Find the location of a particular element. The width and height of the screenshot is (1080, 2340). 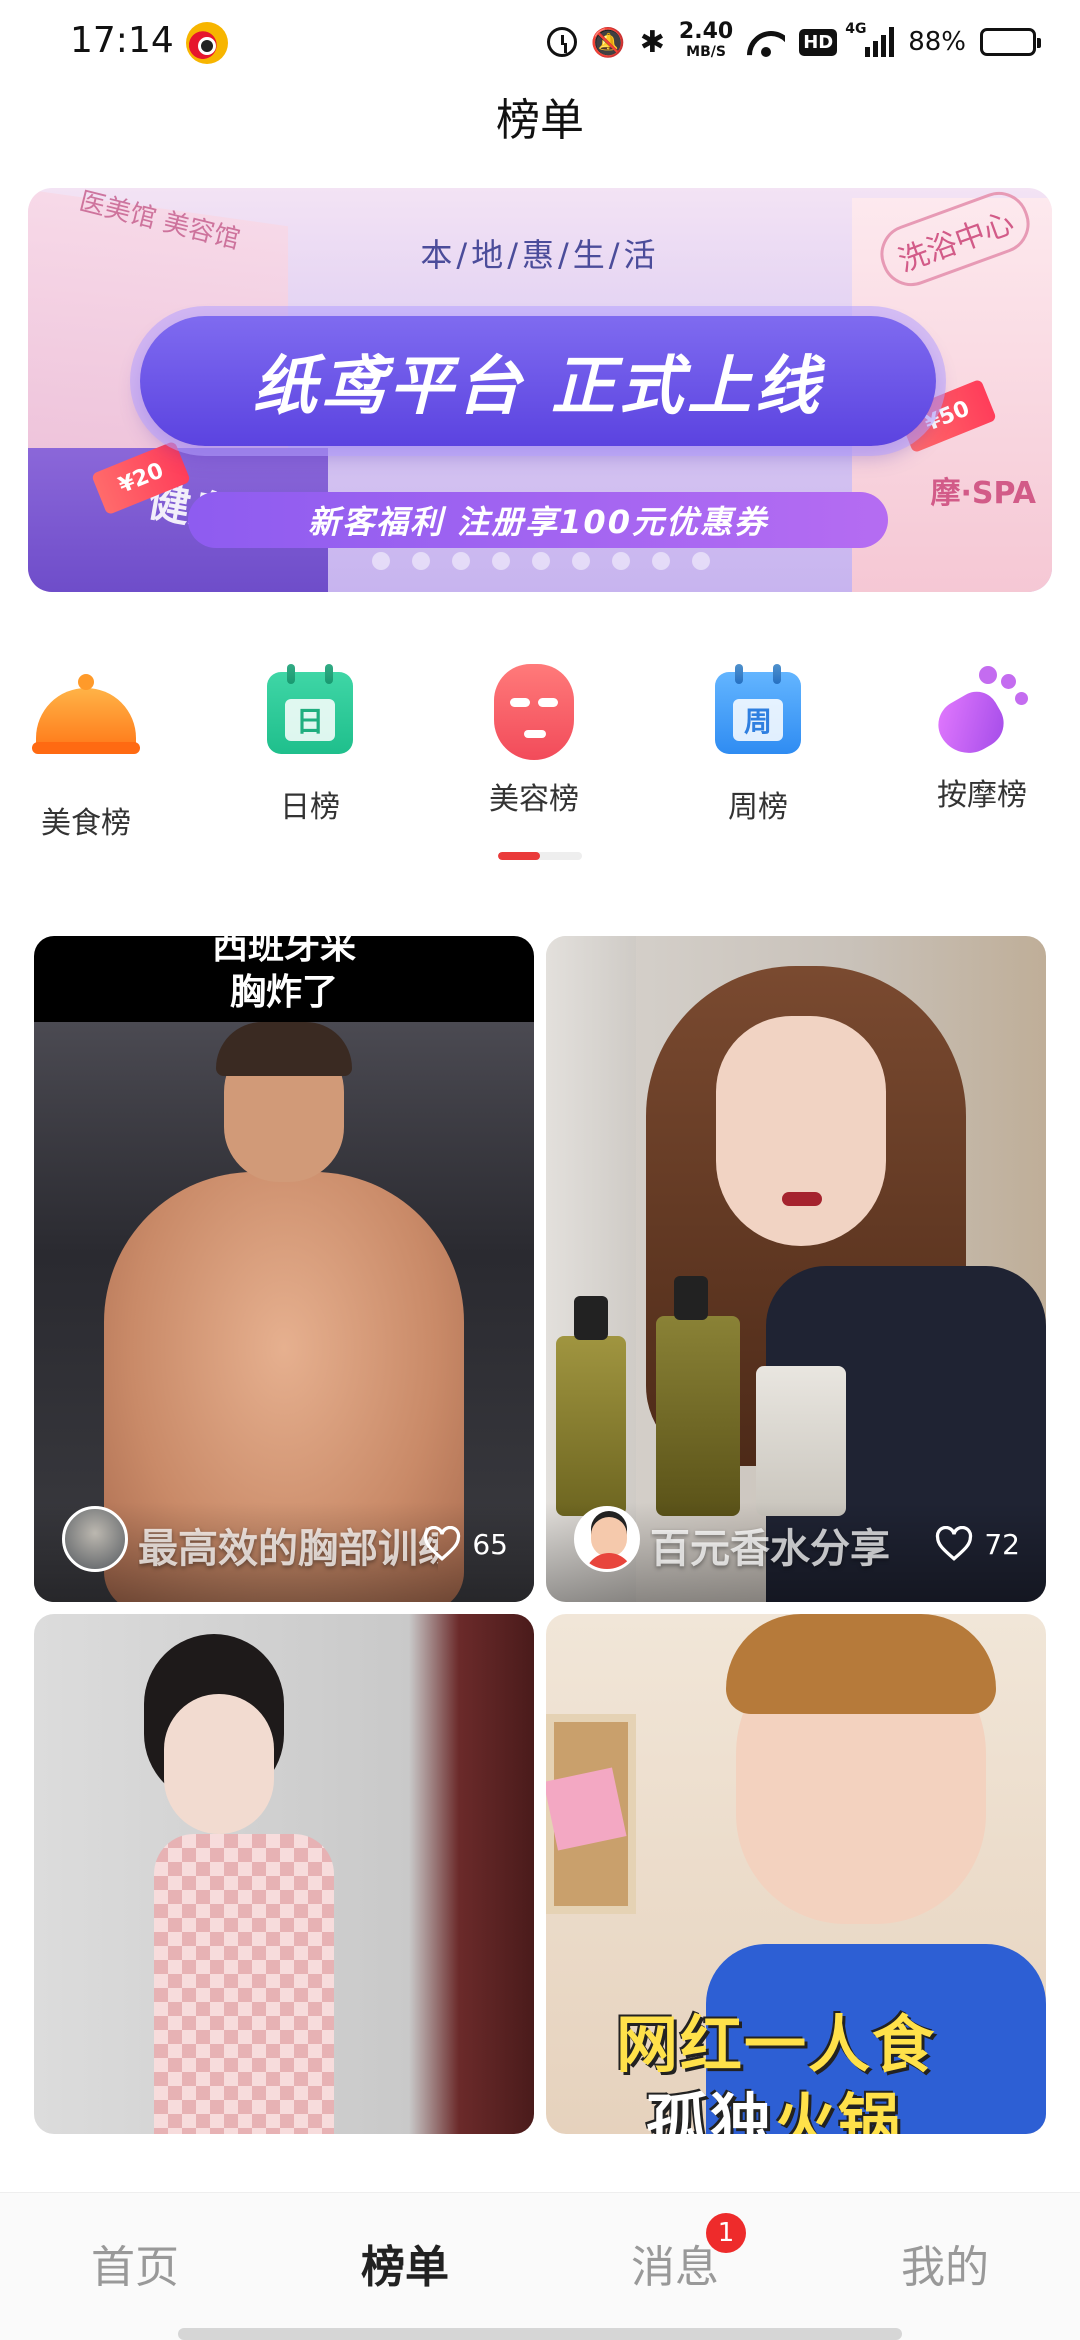

hd-icon: HD is located at coordinates (818, 42).